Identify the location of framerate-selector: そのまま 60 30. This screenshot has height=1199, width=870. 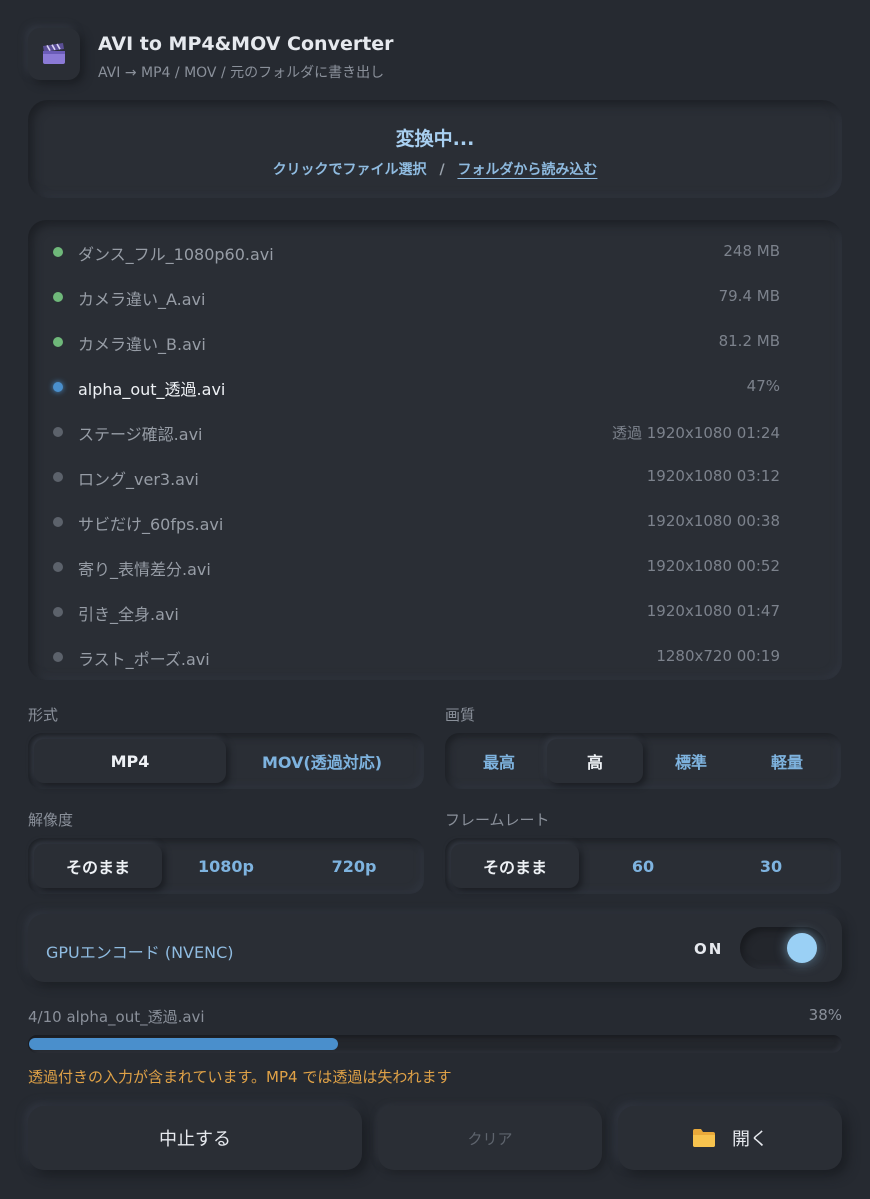
(643, 866).